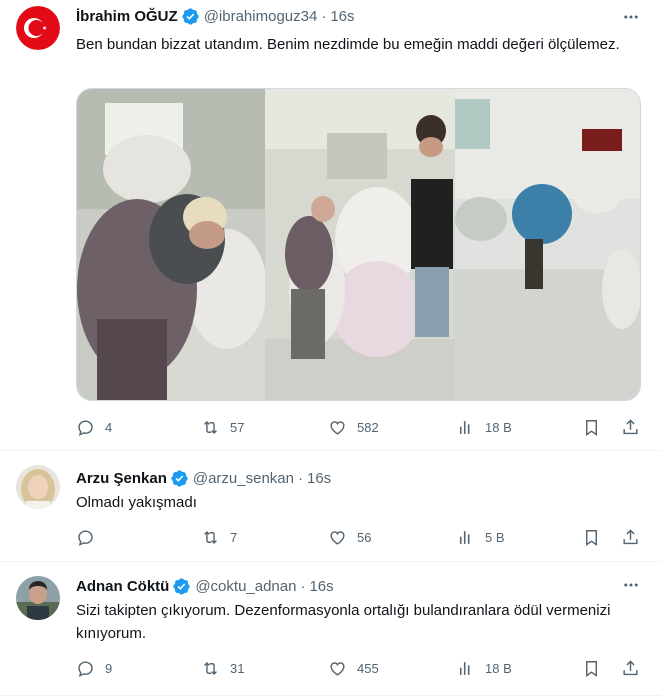 The width and height of the screenshot is (661, 696). What do you see at coordinates (94, 668) in the screenshot?
I see `reply-button: 9` at bounding box center [94, 668].